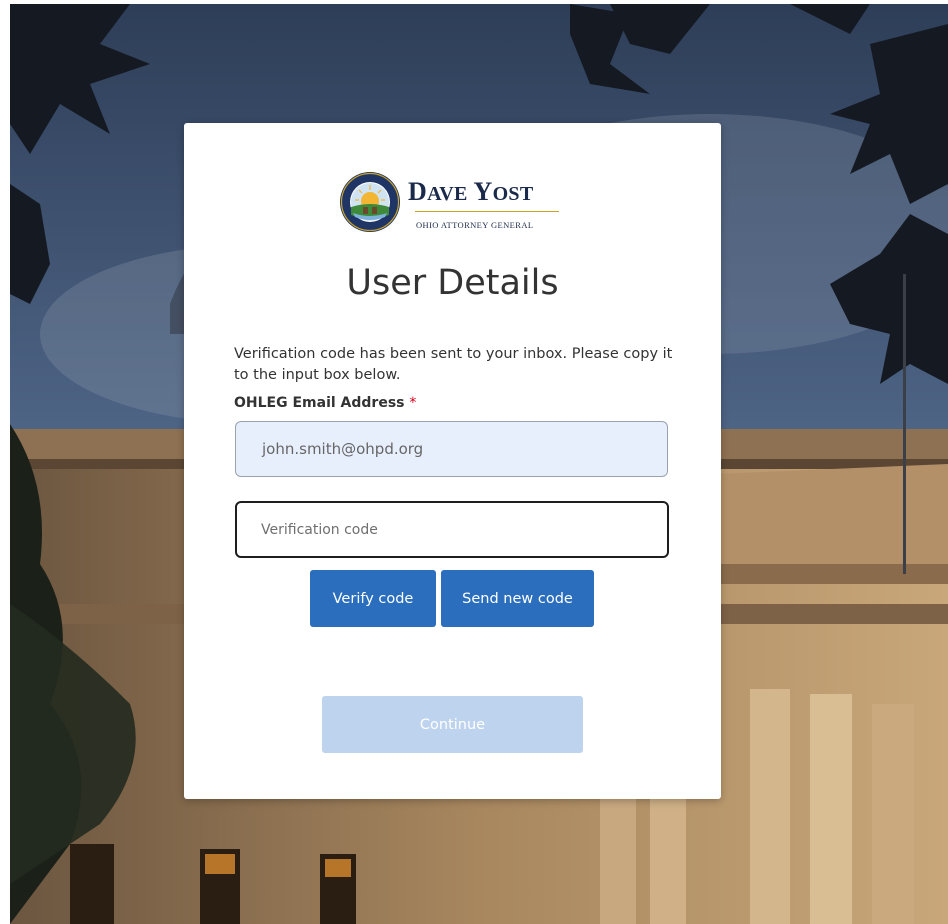 This screenshot has width=948, height=924. I want to click on required-marker: *, so click(413, 403).